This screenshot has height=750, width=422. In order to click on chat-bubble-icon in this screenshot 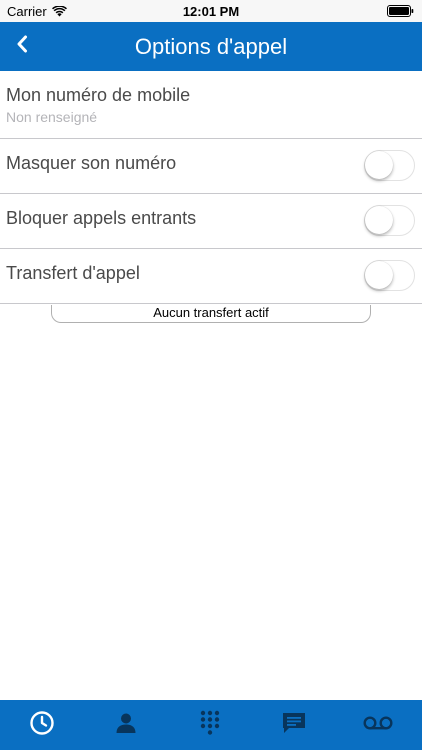, I will do `click(294, 725)`.